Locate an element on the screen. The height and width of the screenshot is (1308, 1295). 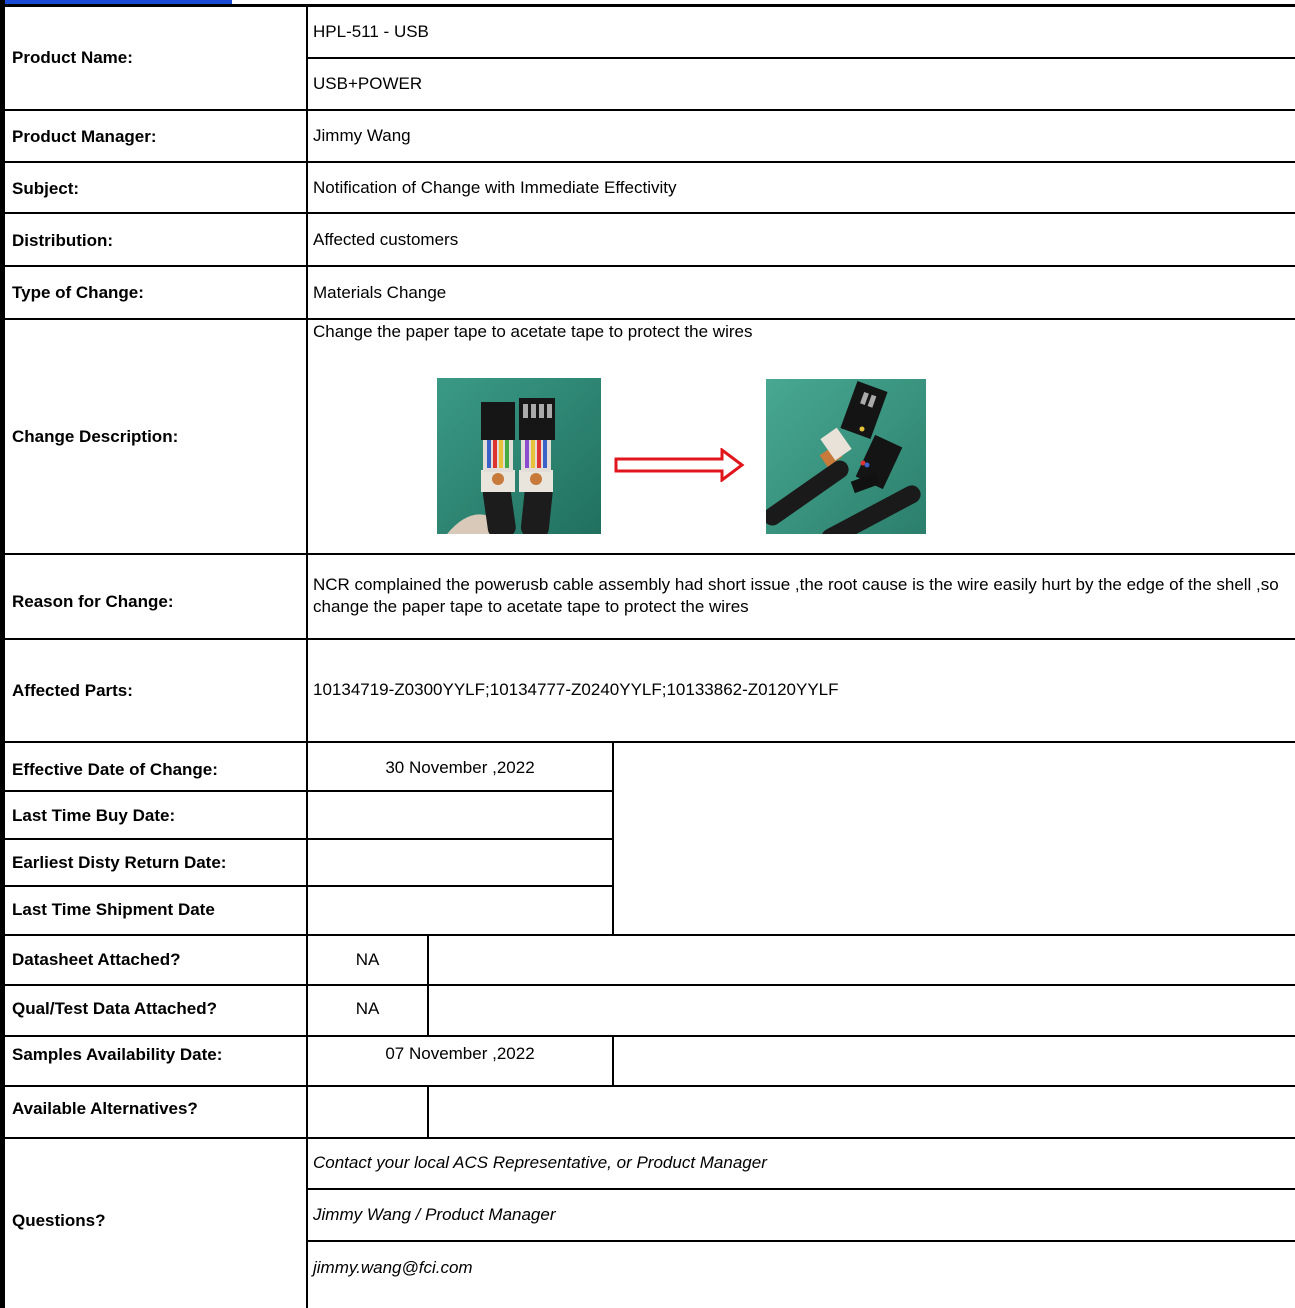
samples-availability-label: Samples Availability Date: is located at coordinates (117, 1054).